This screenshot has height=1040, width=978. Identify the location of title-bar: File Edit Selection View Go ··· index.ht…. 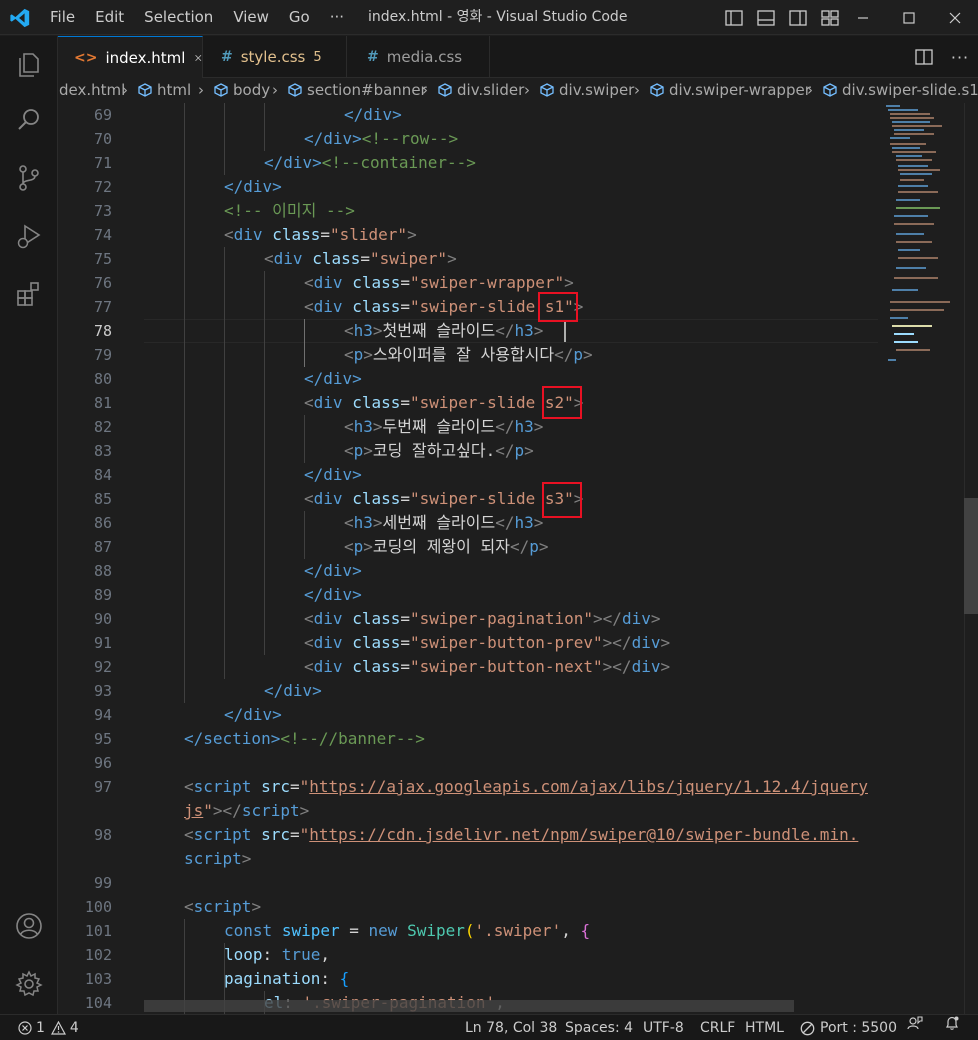
(489, 17).